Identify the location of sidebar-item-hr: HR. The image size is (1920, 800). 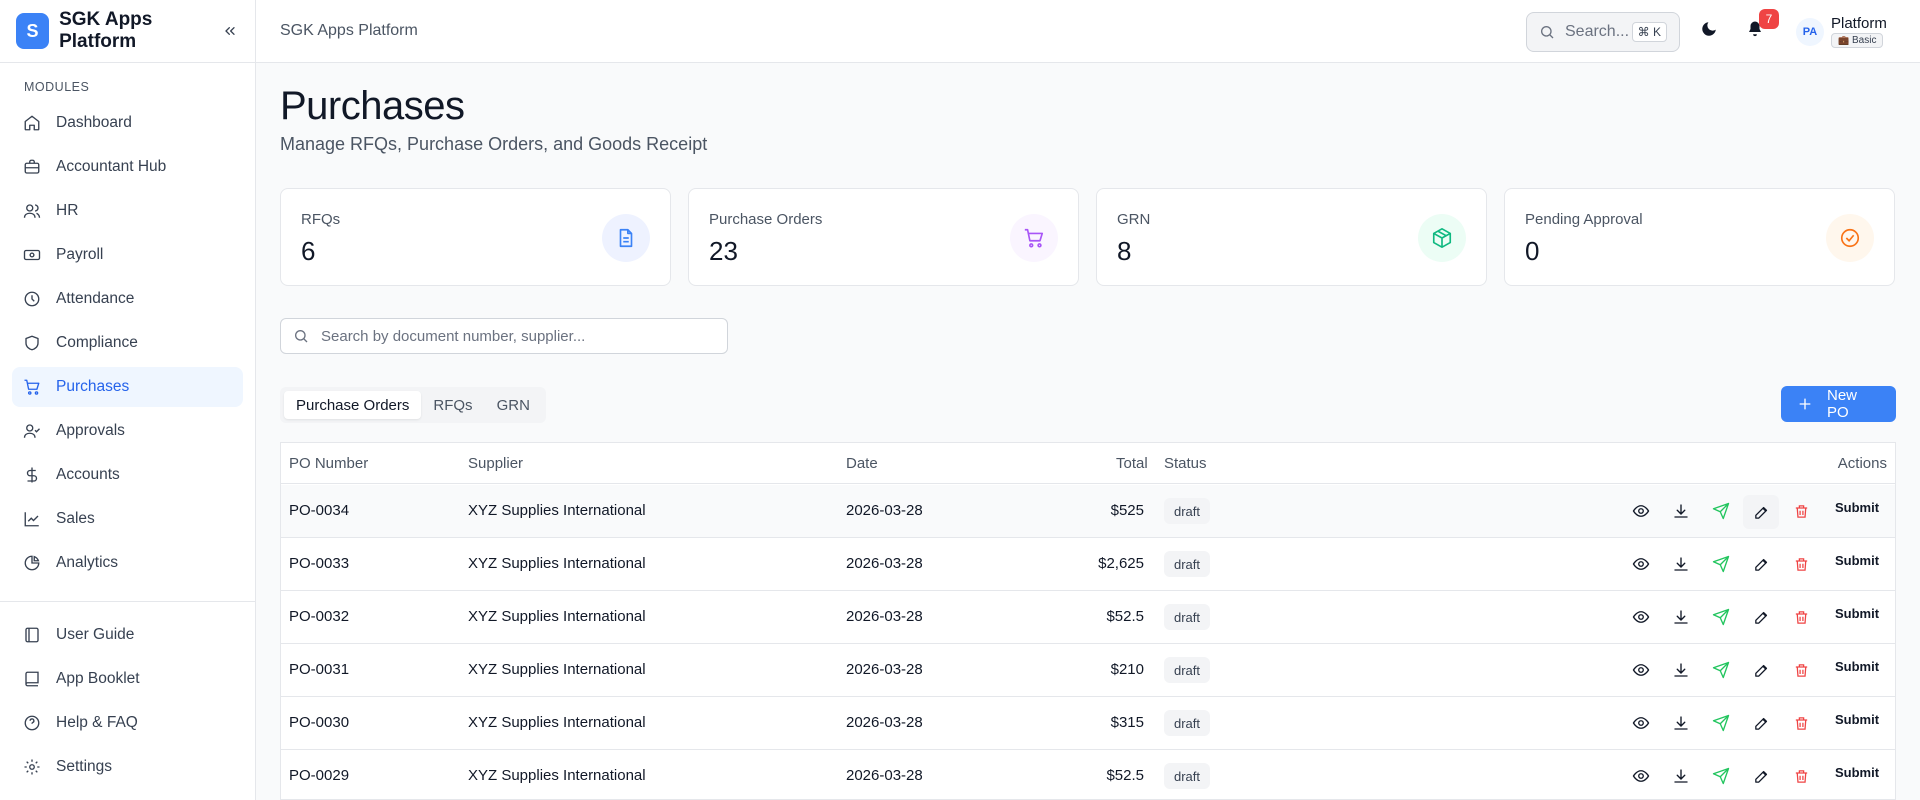
(127, 211).